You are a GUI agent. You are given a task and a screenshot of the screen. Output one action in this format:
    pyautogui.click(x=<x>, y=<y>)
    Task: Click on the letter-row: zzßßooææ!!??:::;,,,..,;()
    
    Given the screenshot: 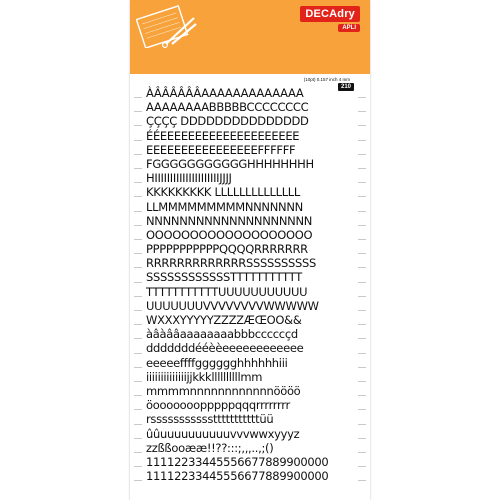 What is the action you would take?
    pyautogui.click(x=249, y=448)
    